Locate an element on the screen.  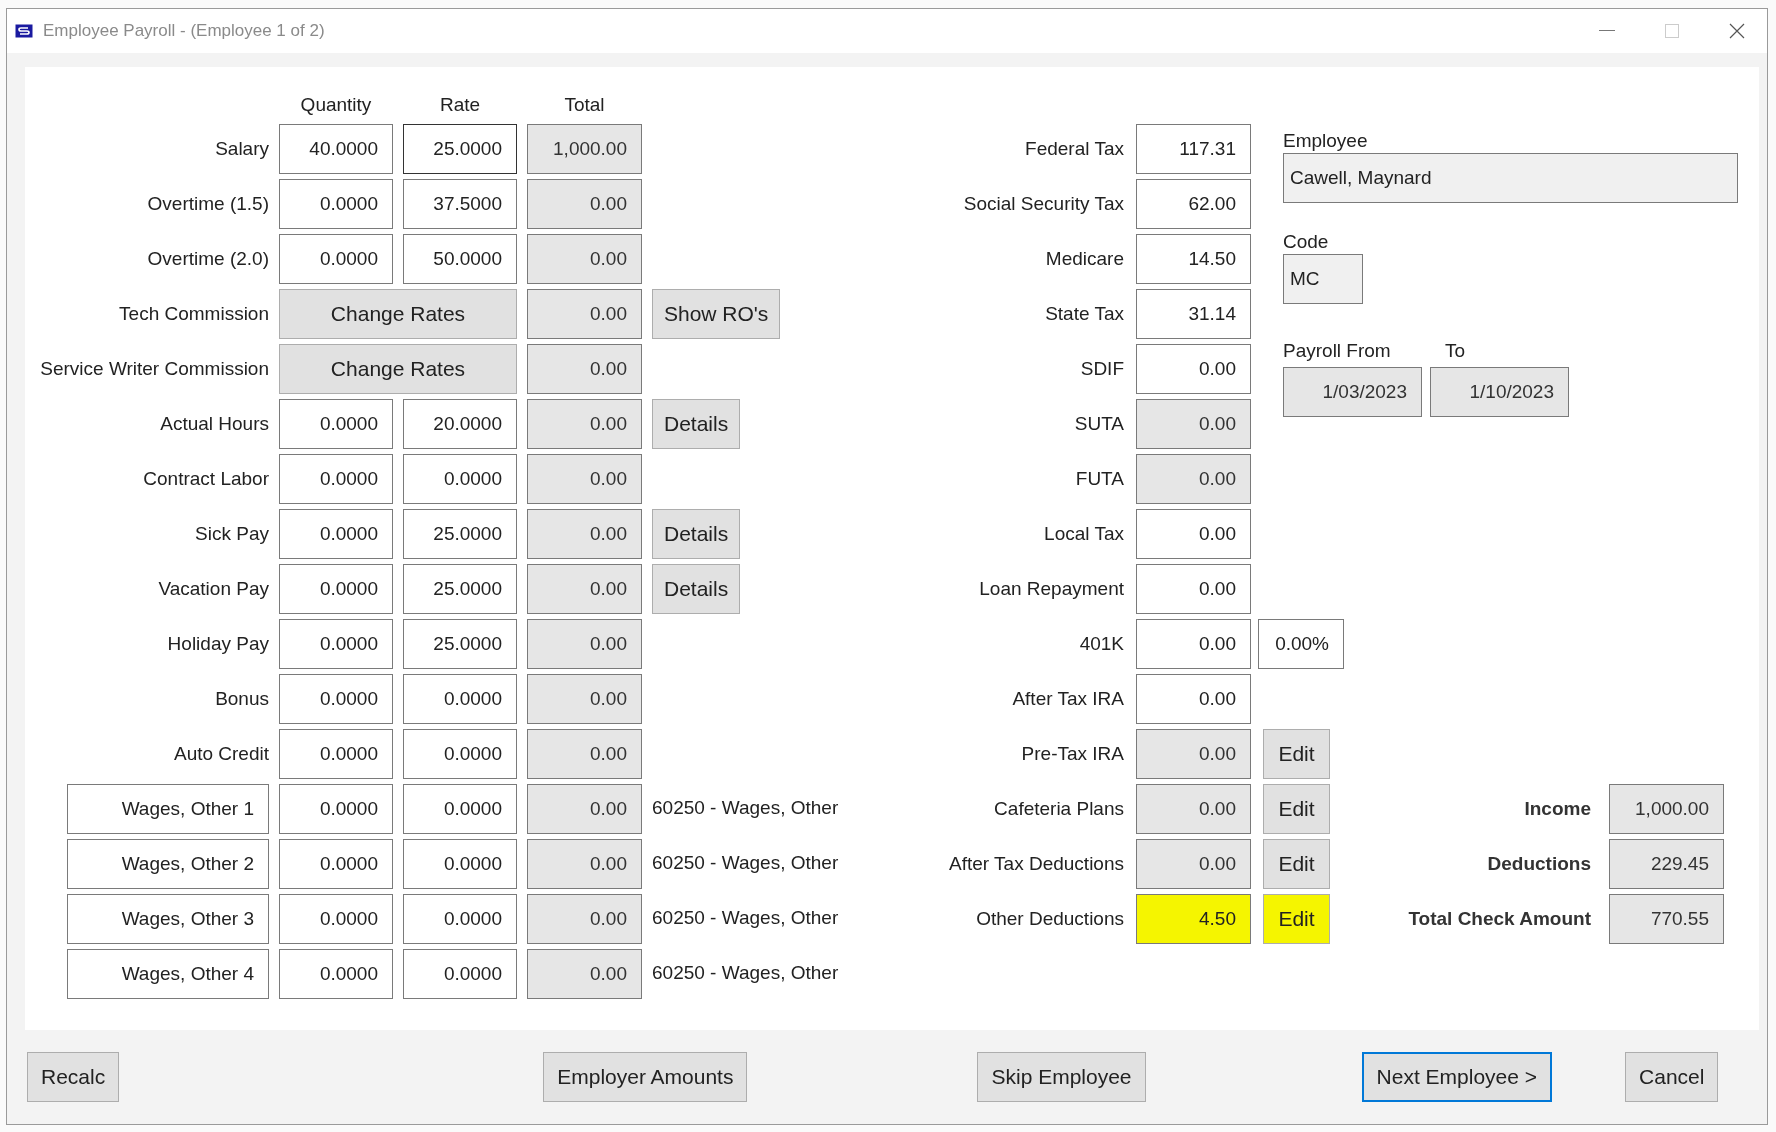
footer-button: Cancel is located at coordinates (1672, 1077).